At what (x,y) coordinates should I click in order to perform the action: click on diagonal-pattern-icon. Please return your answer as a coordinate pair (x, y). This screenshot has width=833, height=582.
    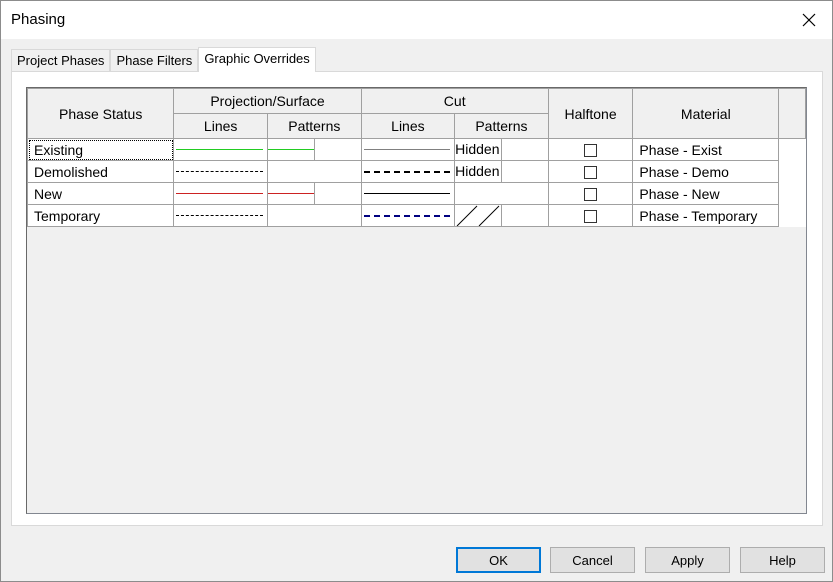
    Looking at the image, I should click on (478, 215).